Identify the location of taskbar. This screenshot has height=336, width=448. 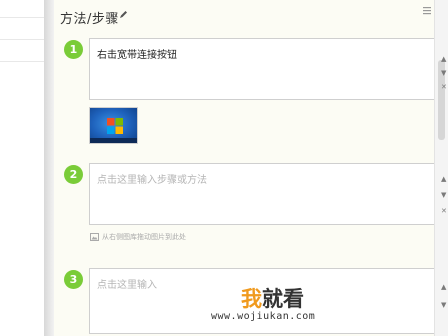
(113, 140).